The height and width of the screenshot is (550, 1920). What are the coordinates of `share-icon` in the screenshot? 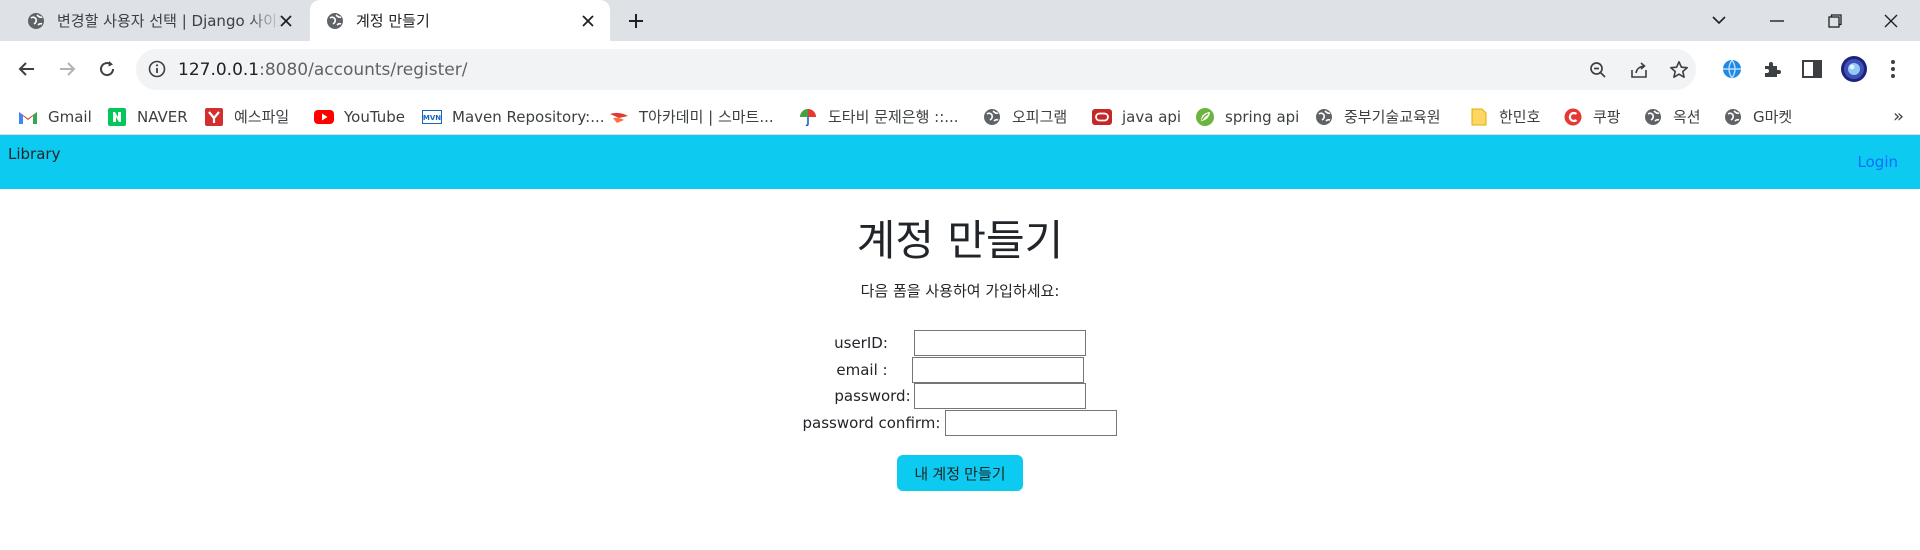 It's located at (1639, 70).